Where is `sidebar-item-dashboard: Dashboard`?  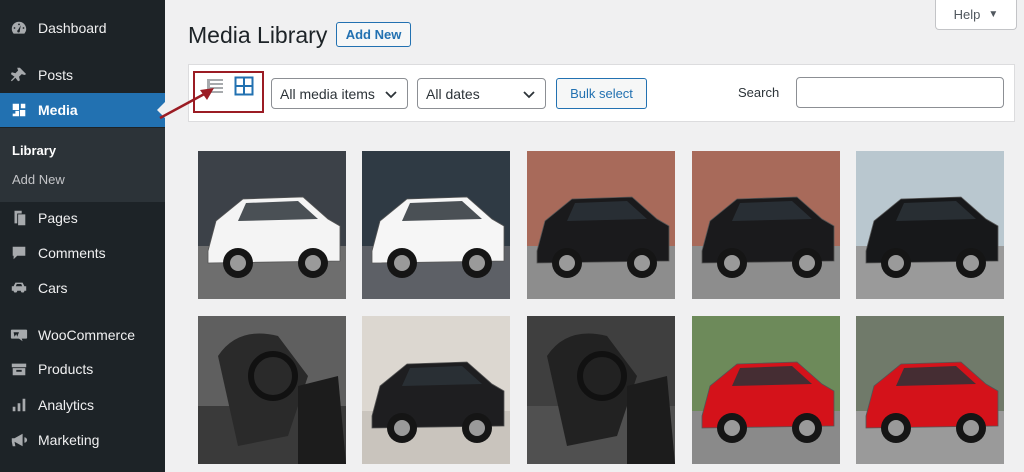 sidebar-item-dashboard: Dashboard is located at coordinates (82, 28).